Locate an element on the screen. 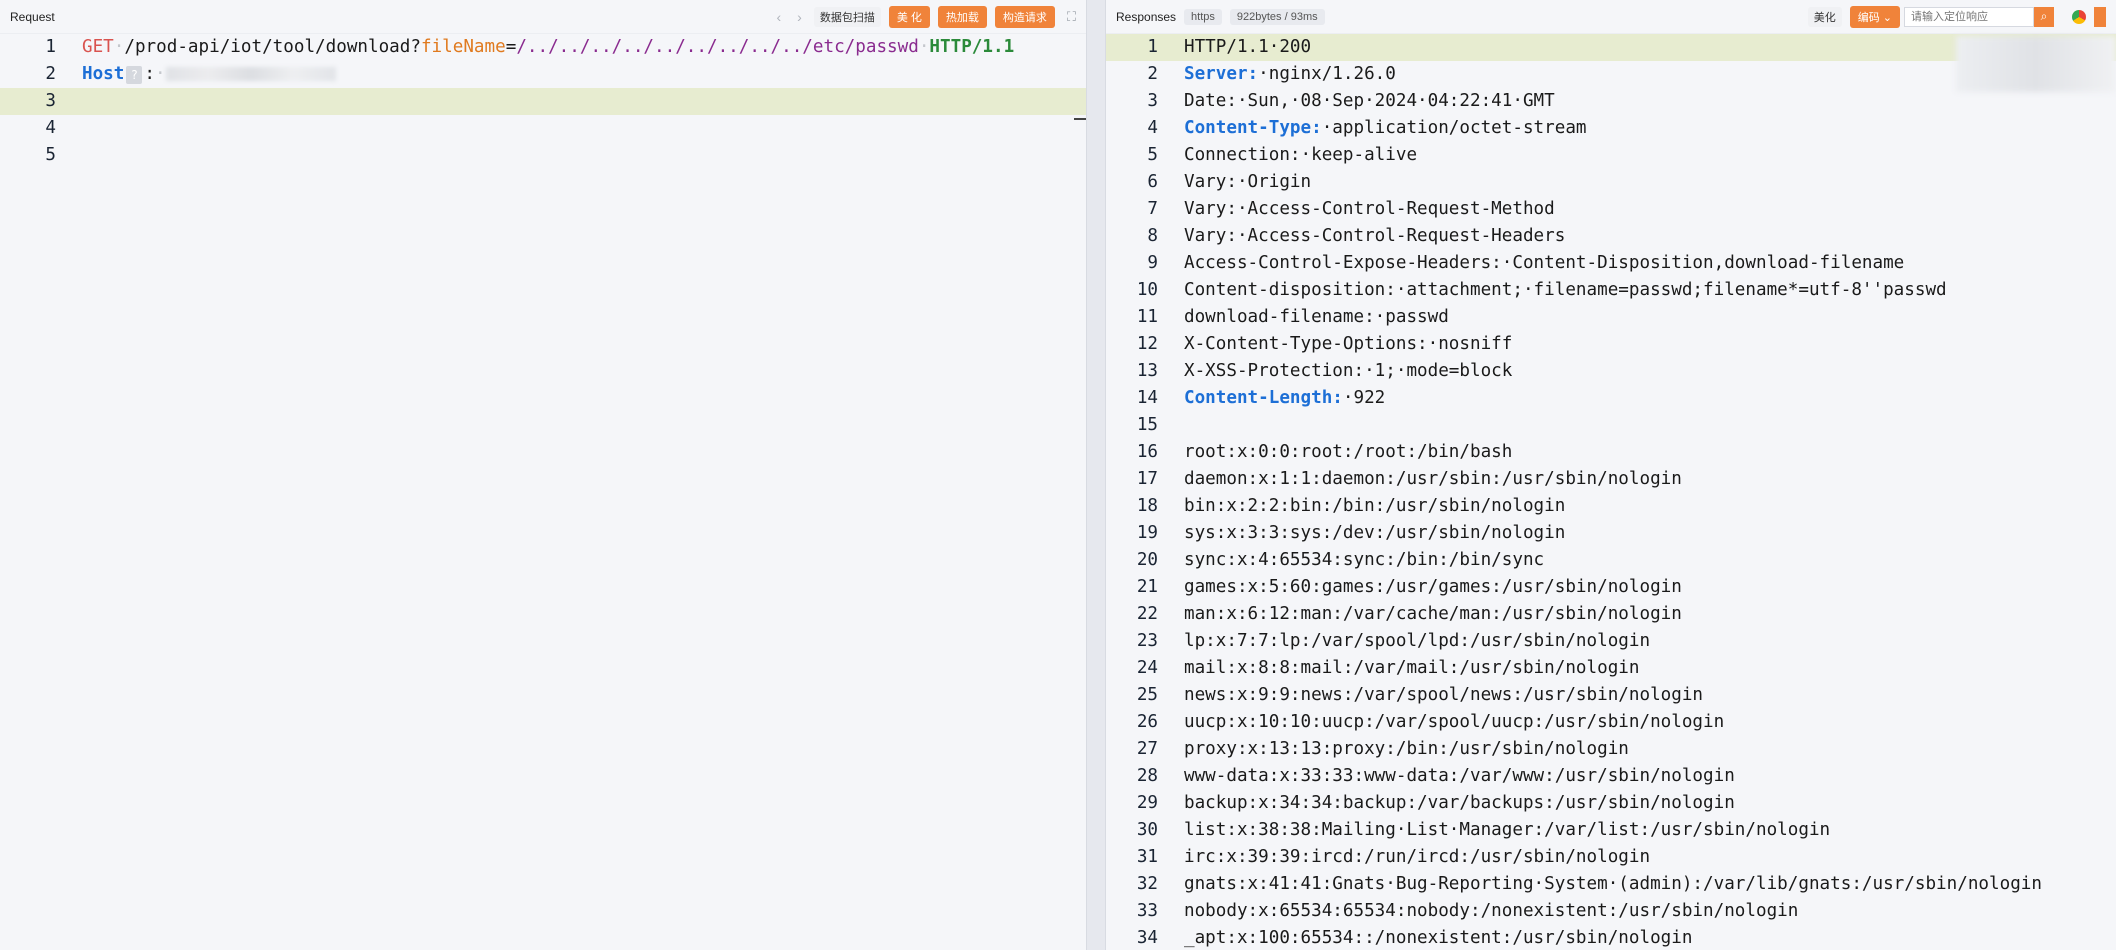 Image resolution: width=2116 pixels, height=950 pixels. chrome-icon is located at coordinates (2079, 16).